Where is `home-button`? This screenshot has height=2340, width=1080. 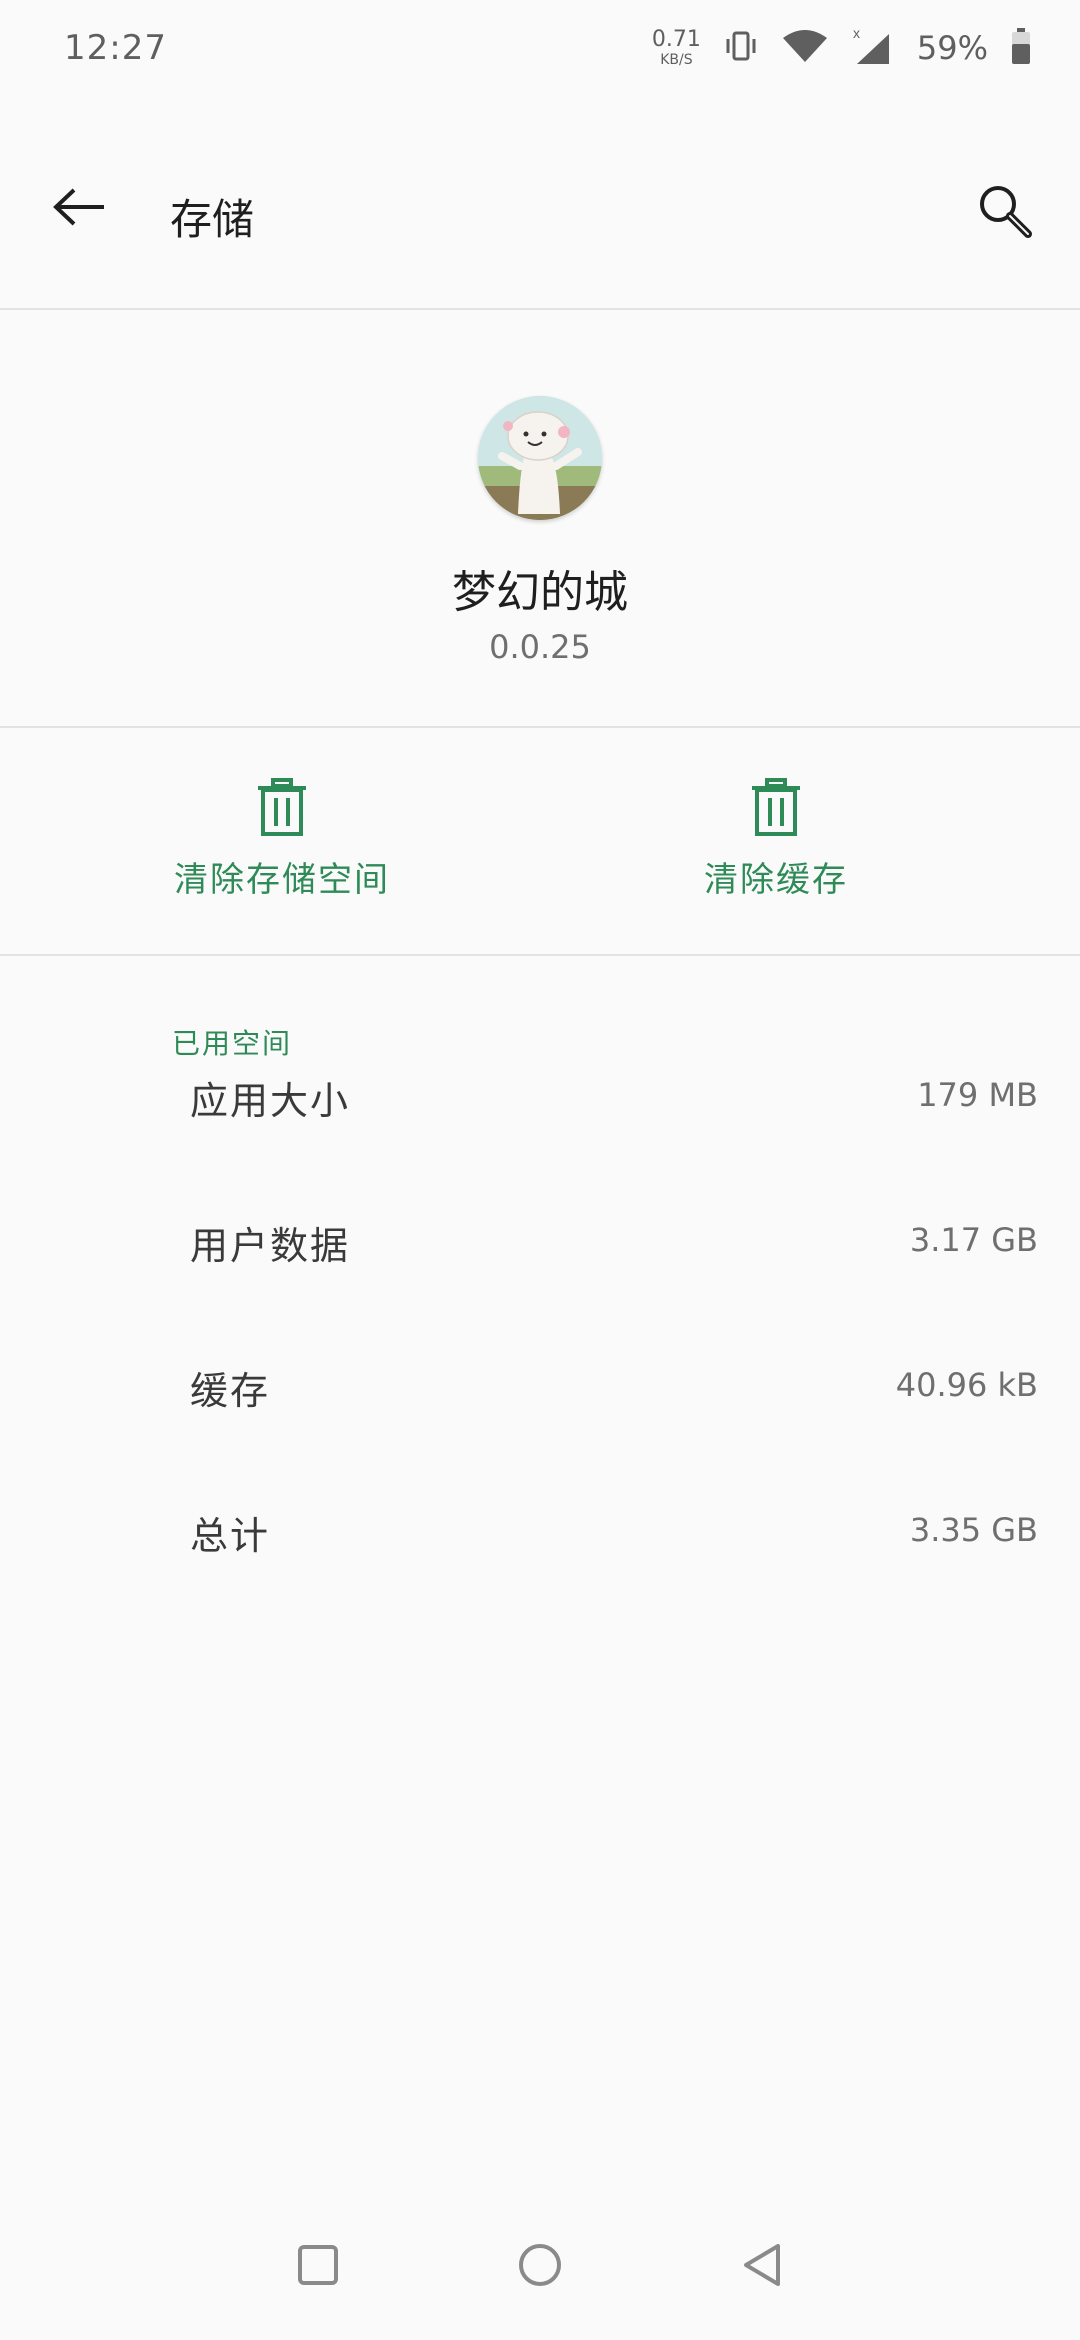
home-button is located at coordinates (540, 2265).